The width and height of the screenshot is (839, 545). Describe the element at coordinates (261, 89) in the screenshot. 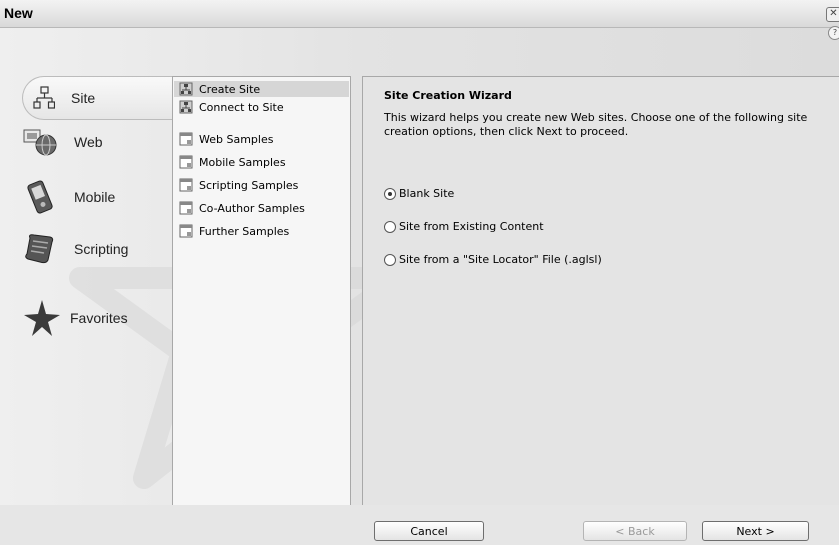

I see `list-item-create-site: Create Site` at that location.